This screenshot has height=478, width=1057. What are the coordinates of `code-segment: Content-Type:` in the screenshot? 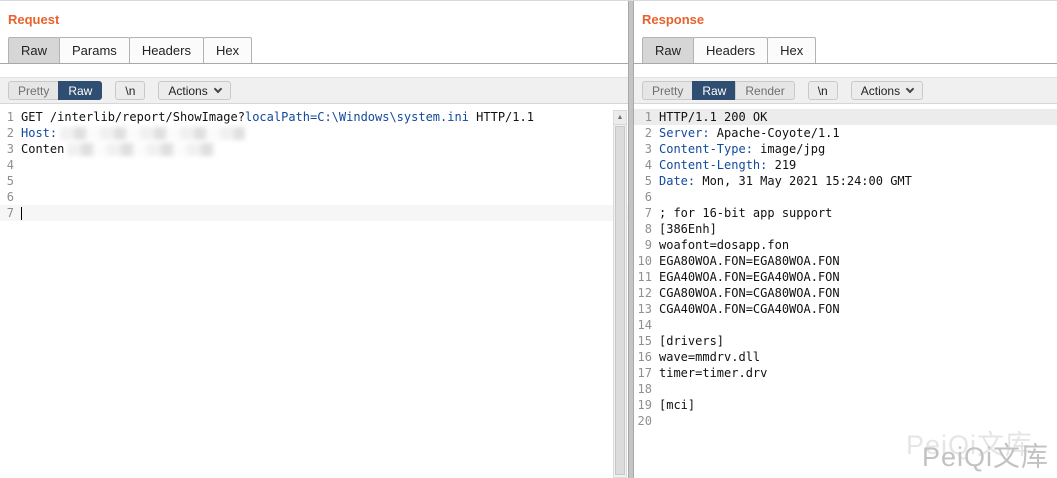 It's located at (706, 149).